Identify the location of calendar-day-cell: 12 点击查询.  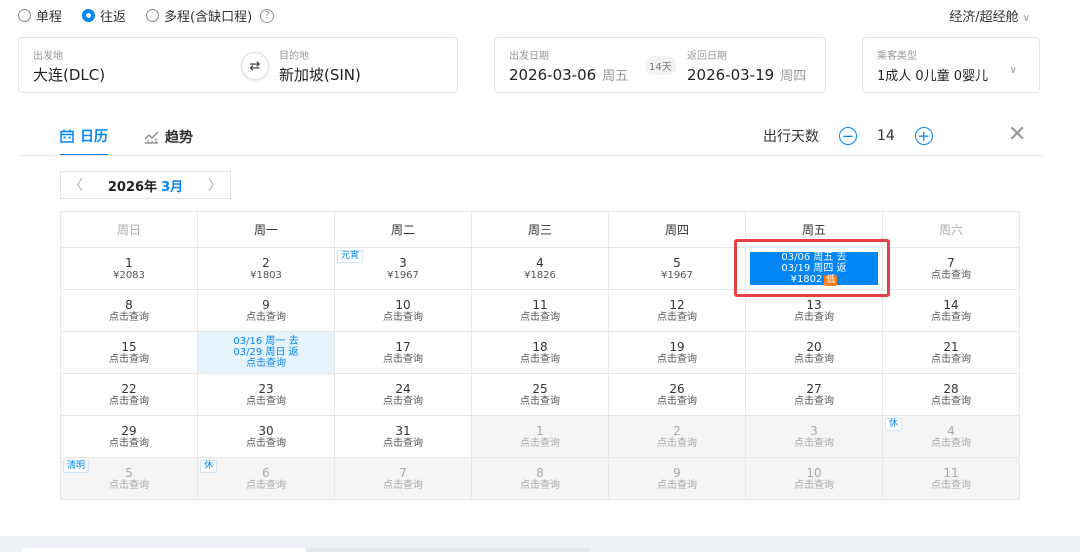
(677, 310).